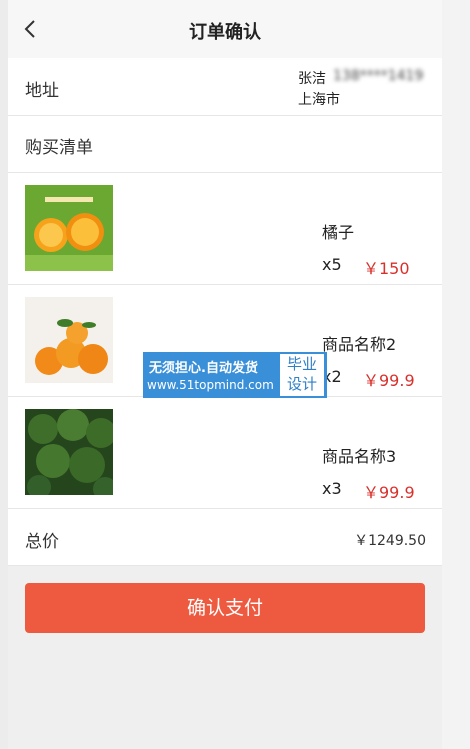  What do you see at coordinates (42, 542) in the screenshot?
I see `total-label: 总价` at bounding box center [42, 542].